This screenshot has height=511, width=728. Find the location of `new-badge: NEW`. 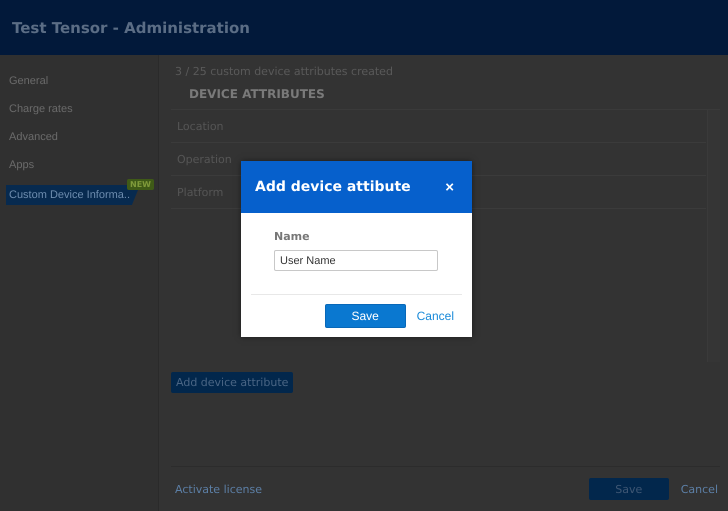

new-badge: NEW is located at coordinates (140, 184).